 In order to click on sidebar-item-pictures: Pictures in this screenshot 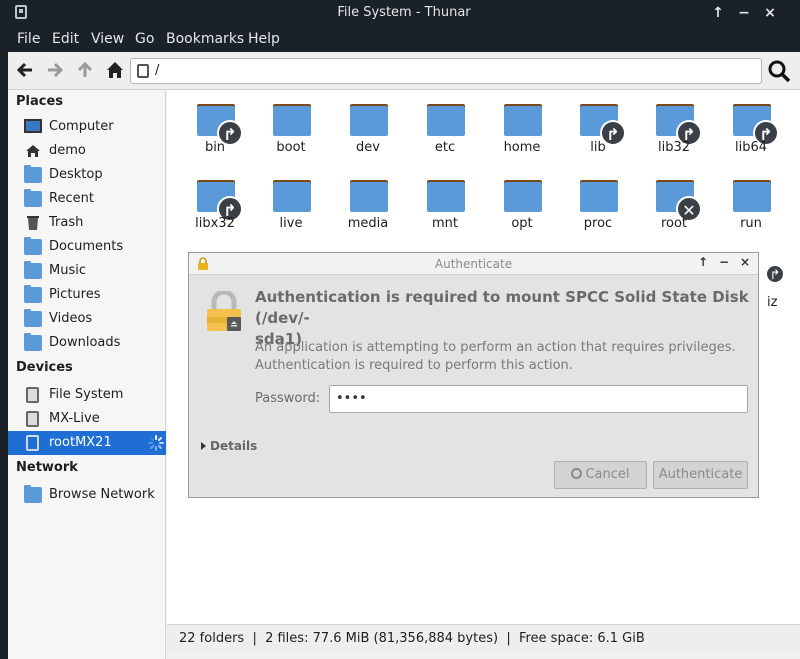, I will do `click(87, 295)`.